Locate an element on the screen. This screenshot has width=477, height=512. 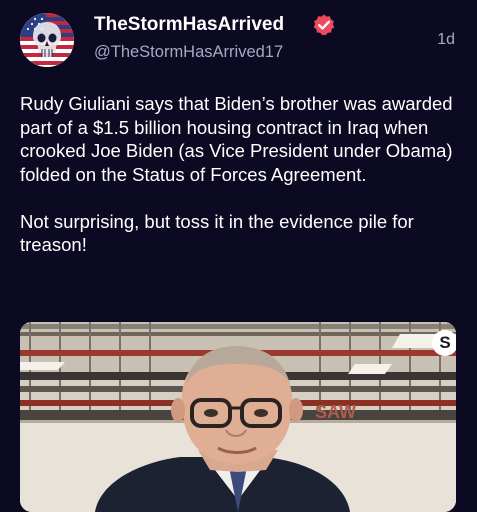
verified-badge-icon is located at coordinates (324, 25).